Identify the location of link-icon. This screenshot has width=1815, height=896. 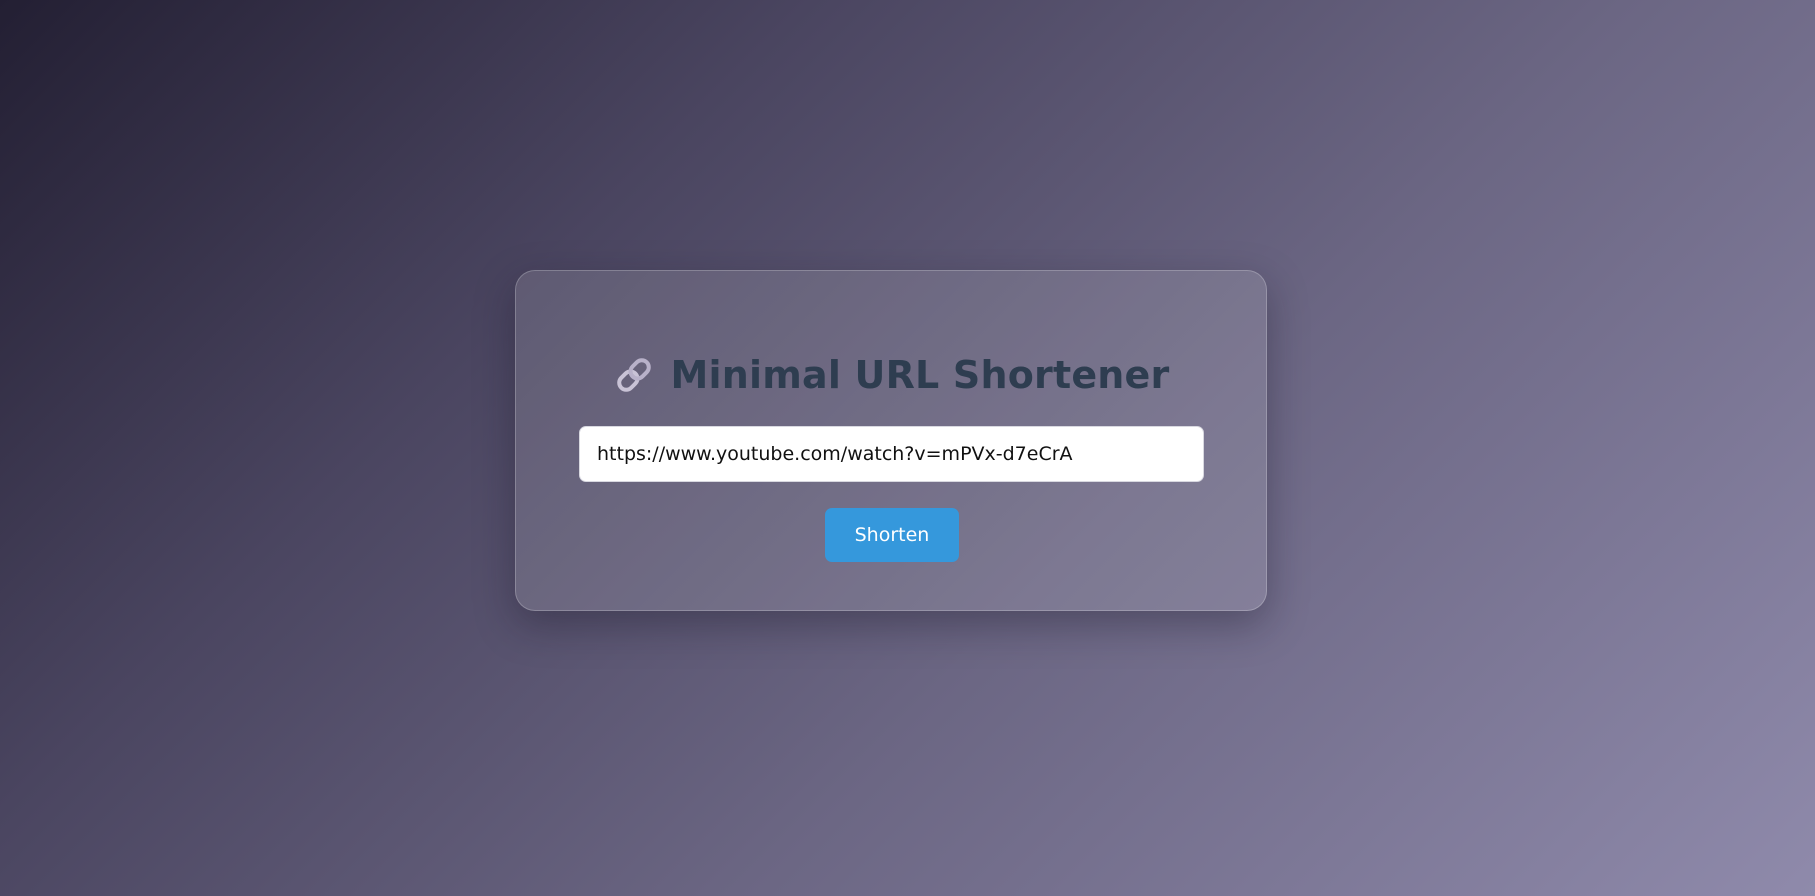
(634, 375).